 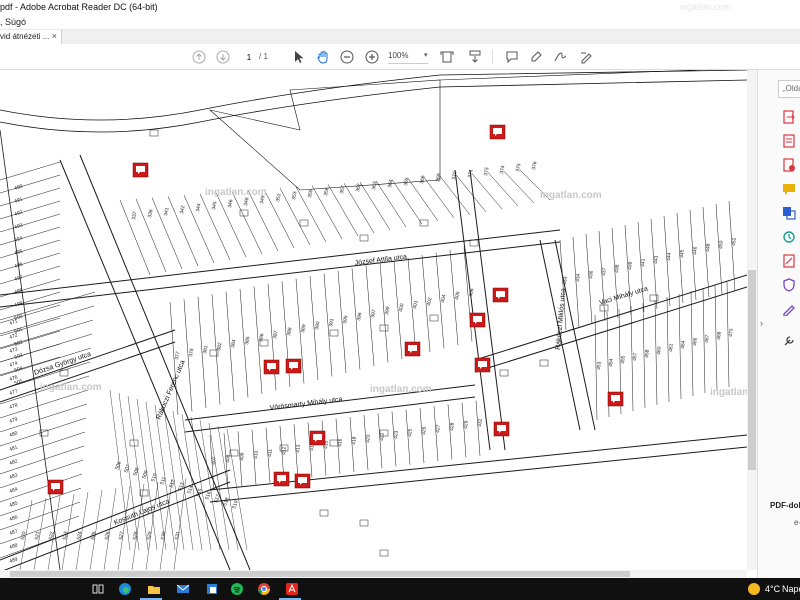 I want to click on tools-panel: › „Oldal PDF-doku e-, so click(x=778, y=324).